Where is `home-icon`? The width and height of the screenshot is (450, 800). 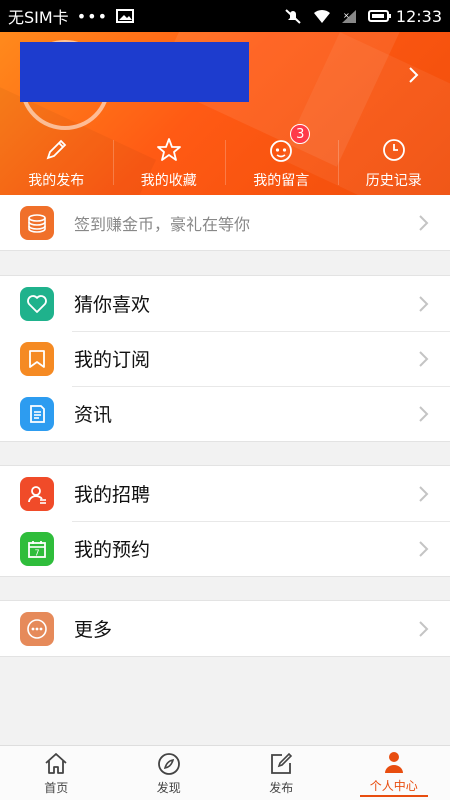 home-icon is located at coordinates (56, 763).